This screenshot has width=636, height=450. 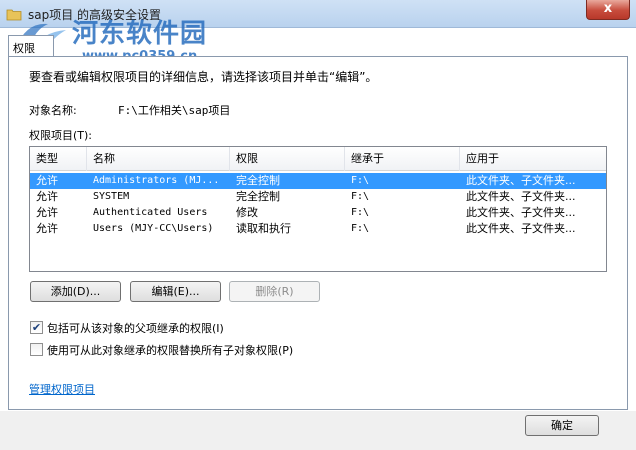 I want to click on object-name-label: 对象名称:, so click(x=53, y=110).